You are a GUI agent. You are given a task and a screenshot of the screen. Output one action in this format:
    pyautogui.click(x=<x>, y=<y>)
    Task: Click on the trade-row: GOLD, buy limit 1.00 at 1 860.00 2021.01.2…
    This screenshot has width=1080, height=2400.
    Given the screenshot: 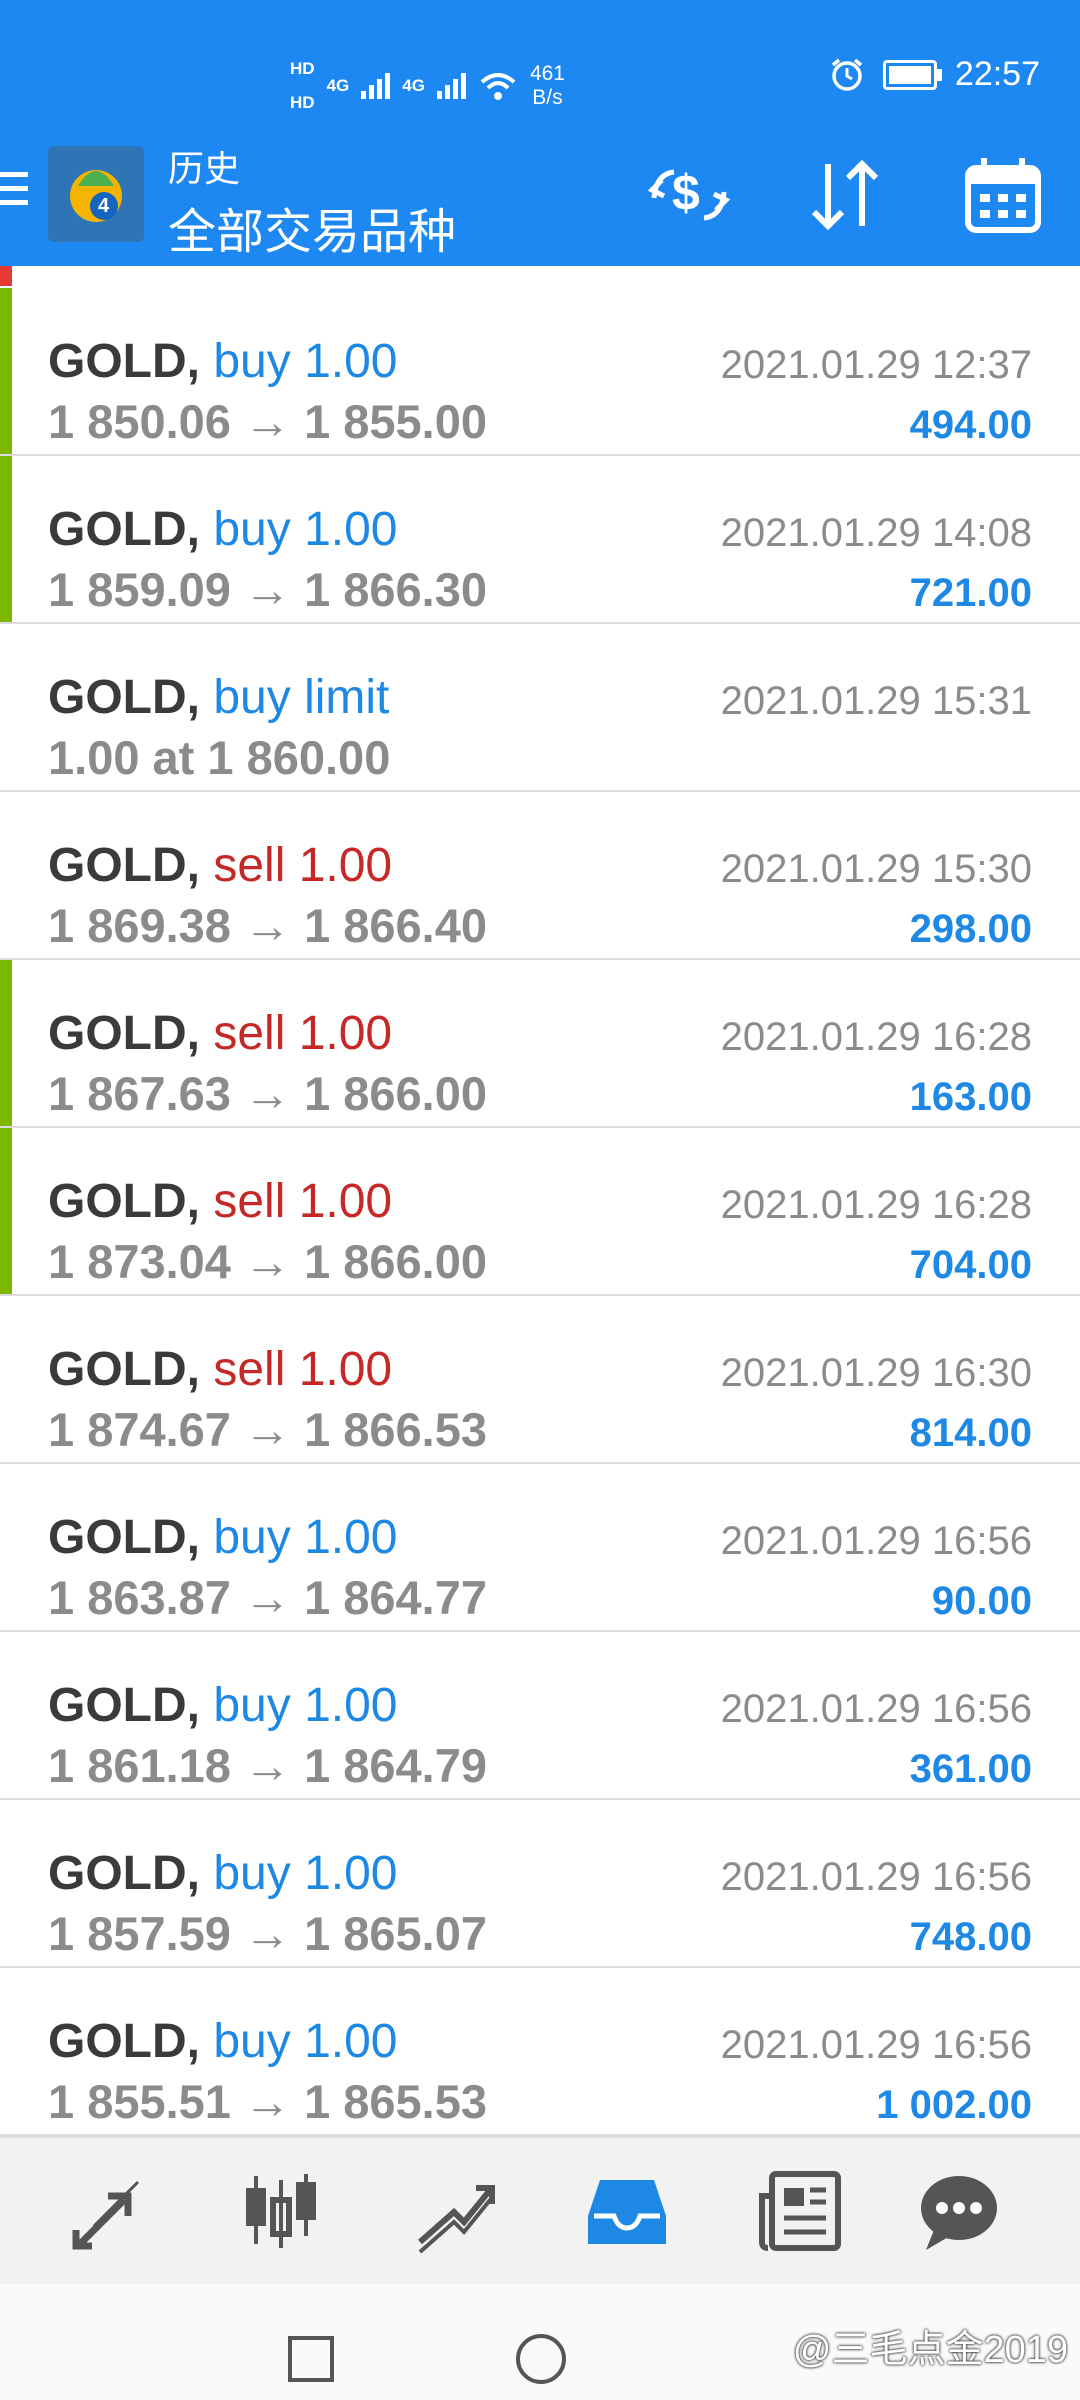 What is the action you would take?
    pyautogui.click(x=540, y=708)
    